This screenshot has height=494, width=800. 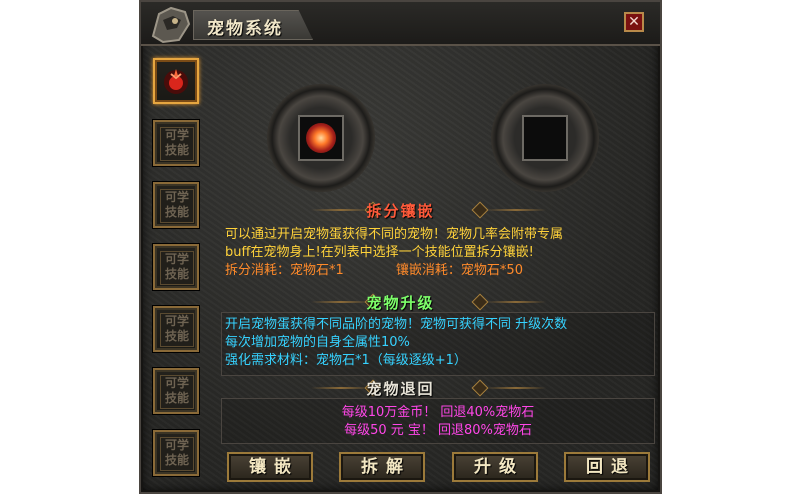 I want to click on split-cost: 拆分消耗：宠物石*1, so click(x=284, y=270).